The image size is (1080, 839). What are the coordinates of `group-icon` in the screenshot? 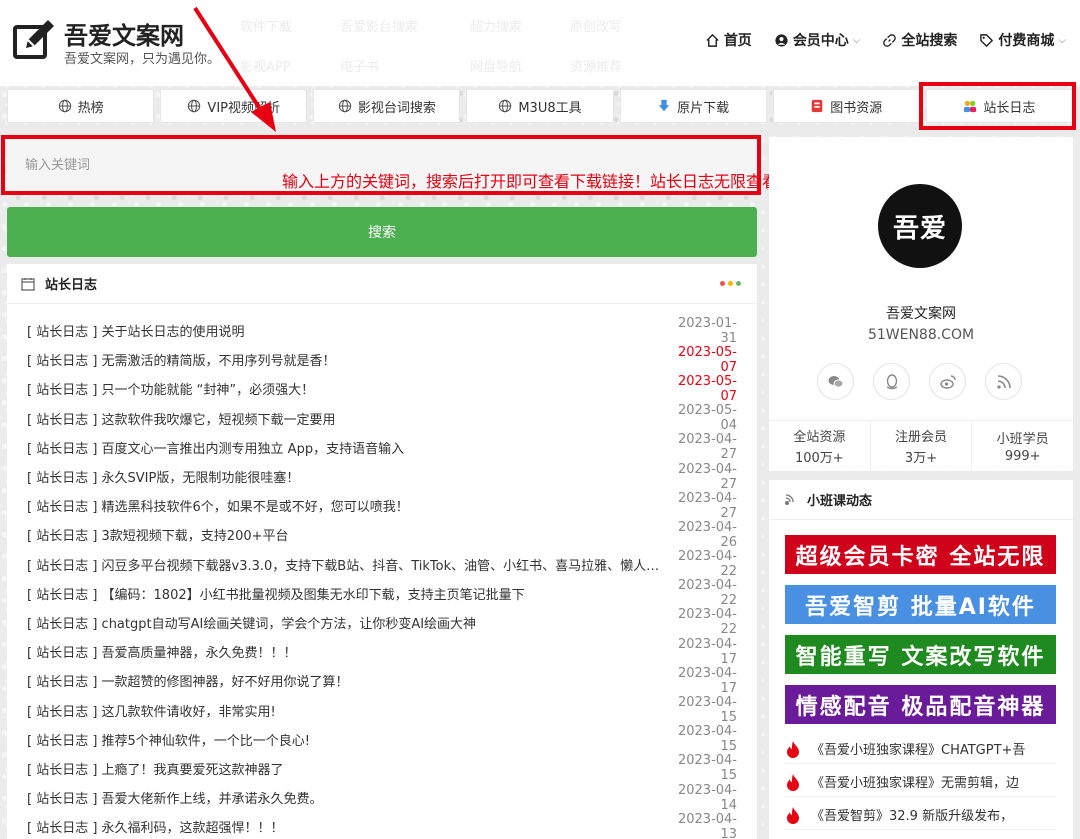 It's located at (970, 106).